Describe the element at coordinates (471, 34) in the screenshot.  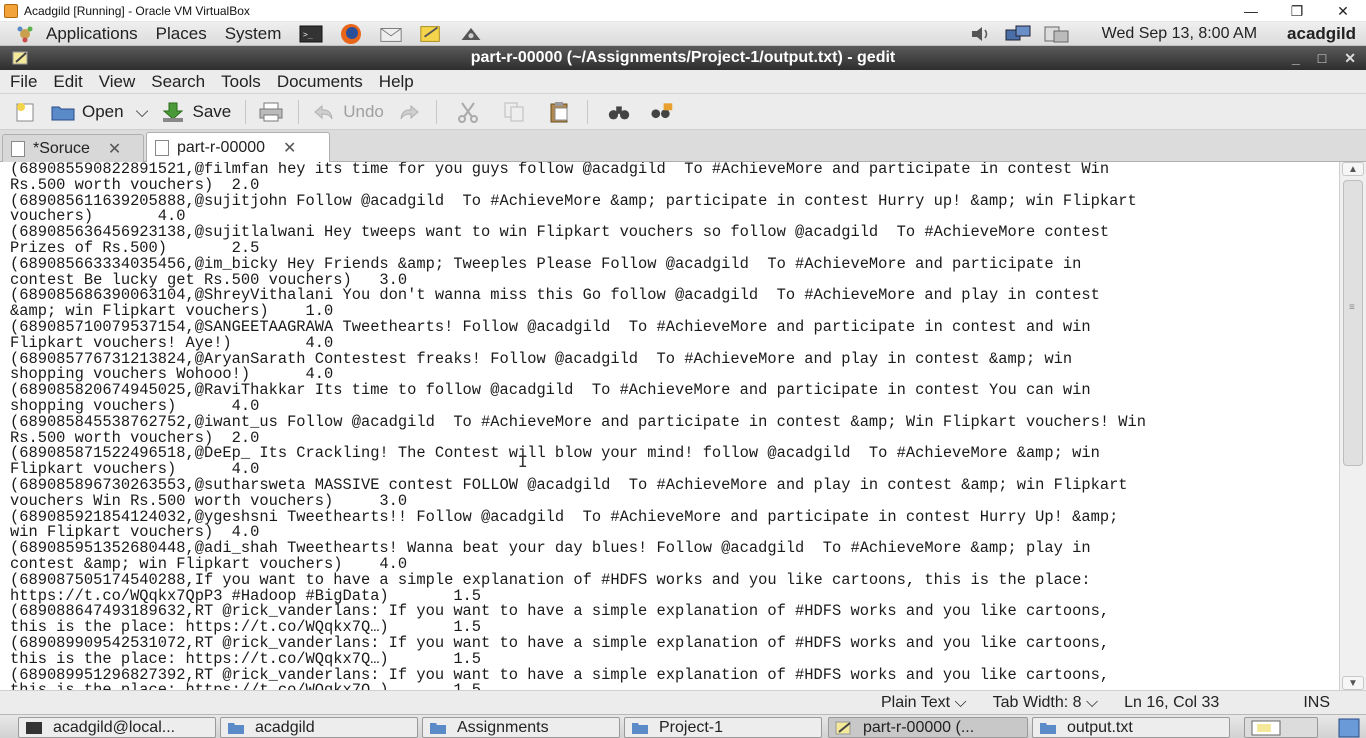
I see `screenshot-launcher-icon` at that location.